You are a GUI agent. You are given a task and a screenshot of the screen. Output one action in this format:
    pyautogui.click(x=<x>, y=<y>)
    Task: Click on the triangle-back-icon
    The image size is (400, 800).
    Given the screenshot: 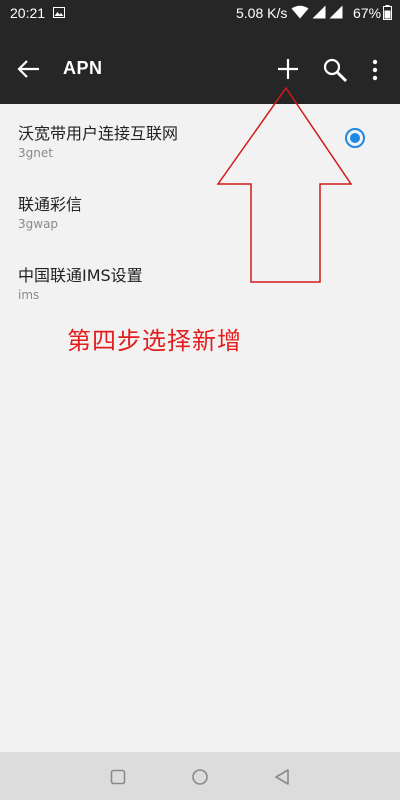 What is the action you would take?
    pyautogui.click(x=282, y=777)
    